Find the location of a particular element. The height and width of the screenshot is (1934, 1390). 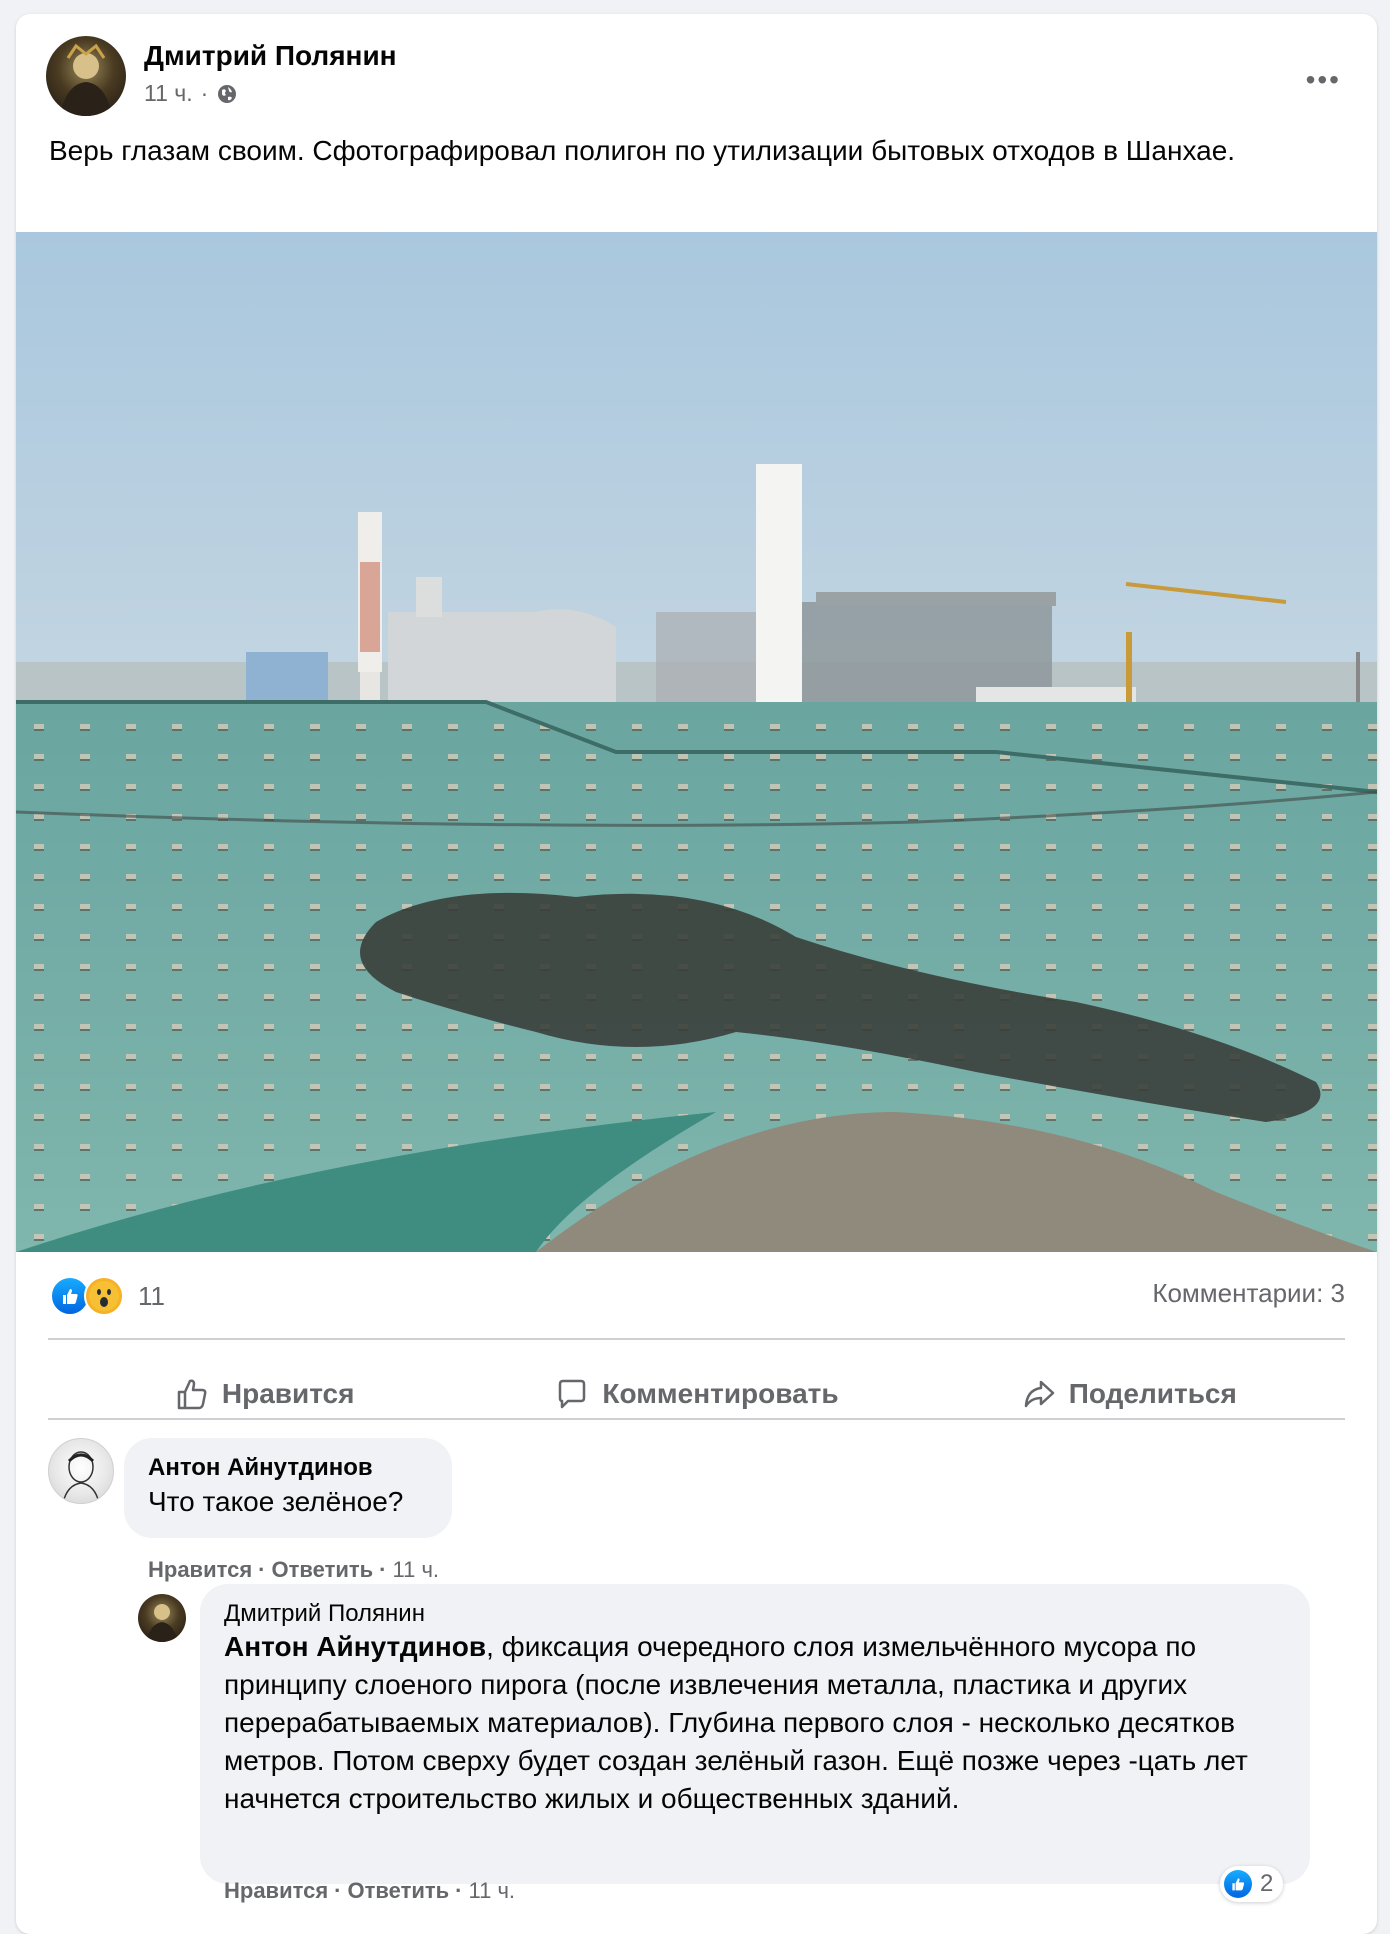

comment-actions: Нравится · Ответить · 11 ч. is located at coordinates (293, 1570).